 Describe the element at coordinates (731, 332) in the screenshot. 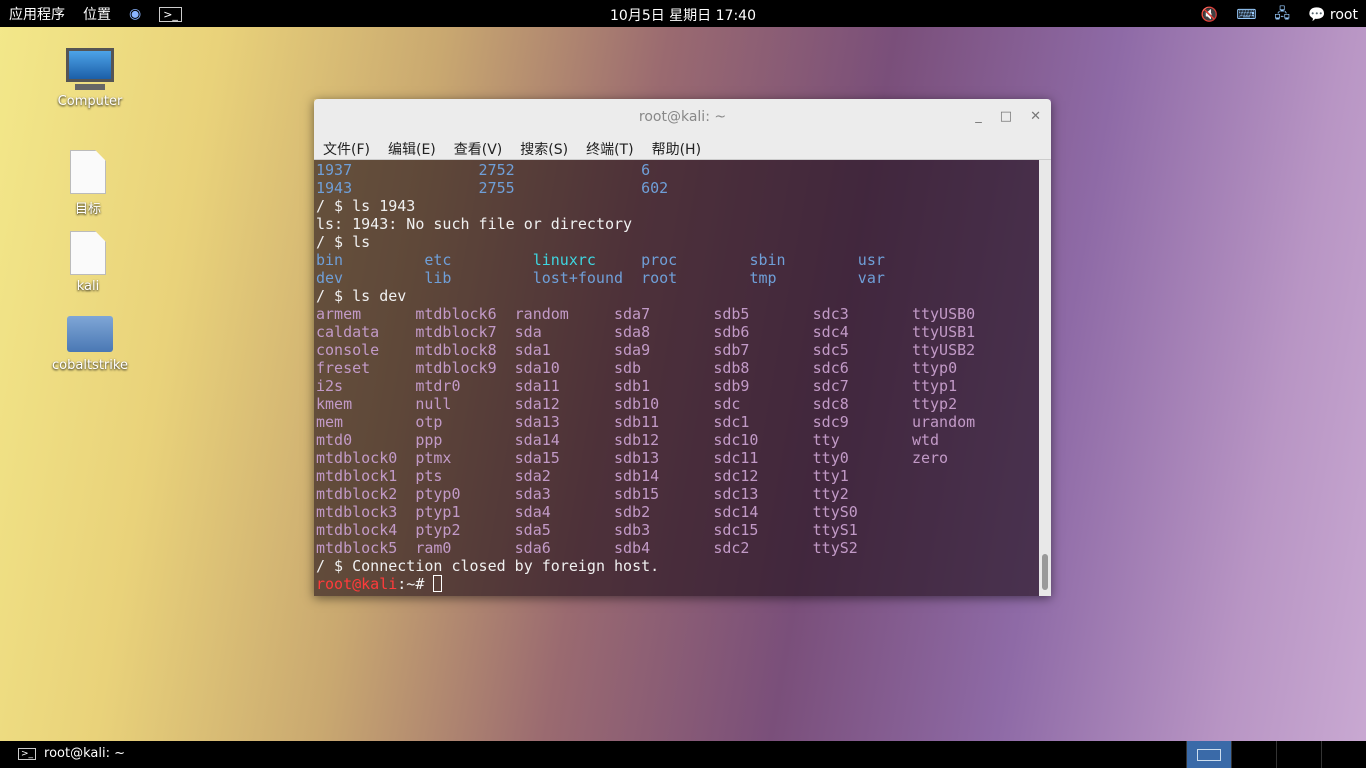

I see `terminal-entry: sdb6` at that location.